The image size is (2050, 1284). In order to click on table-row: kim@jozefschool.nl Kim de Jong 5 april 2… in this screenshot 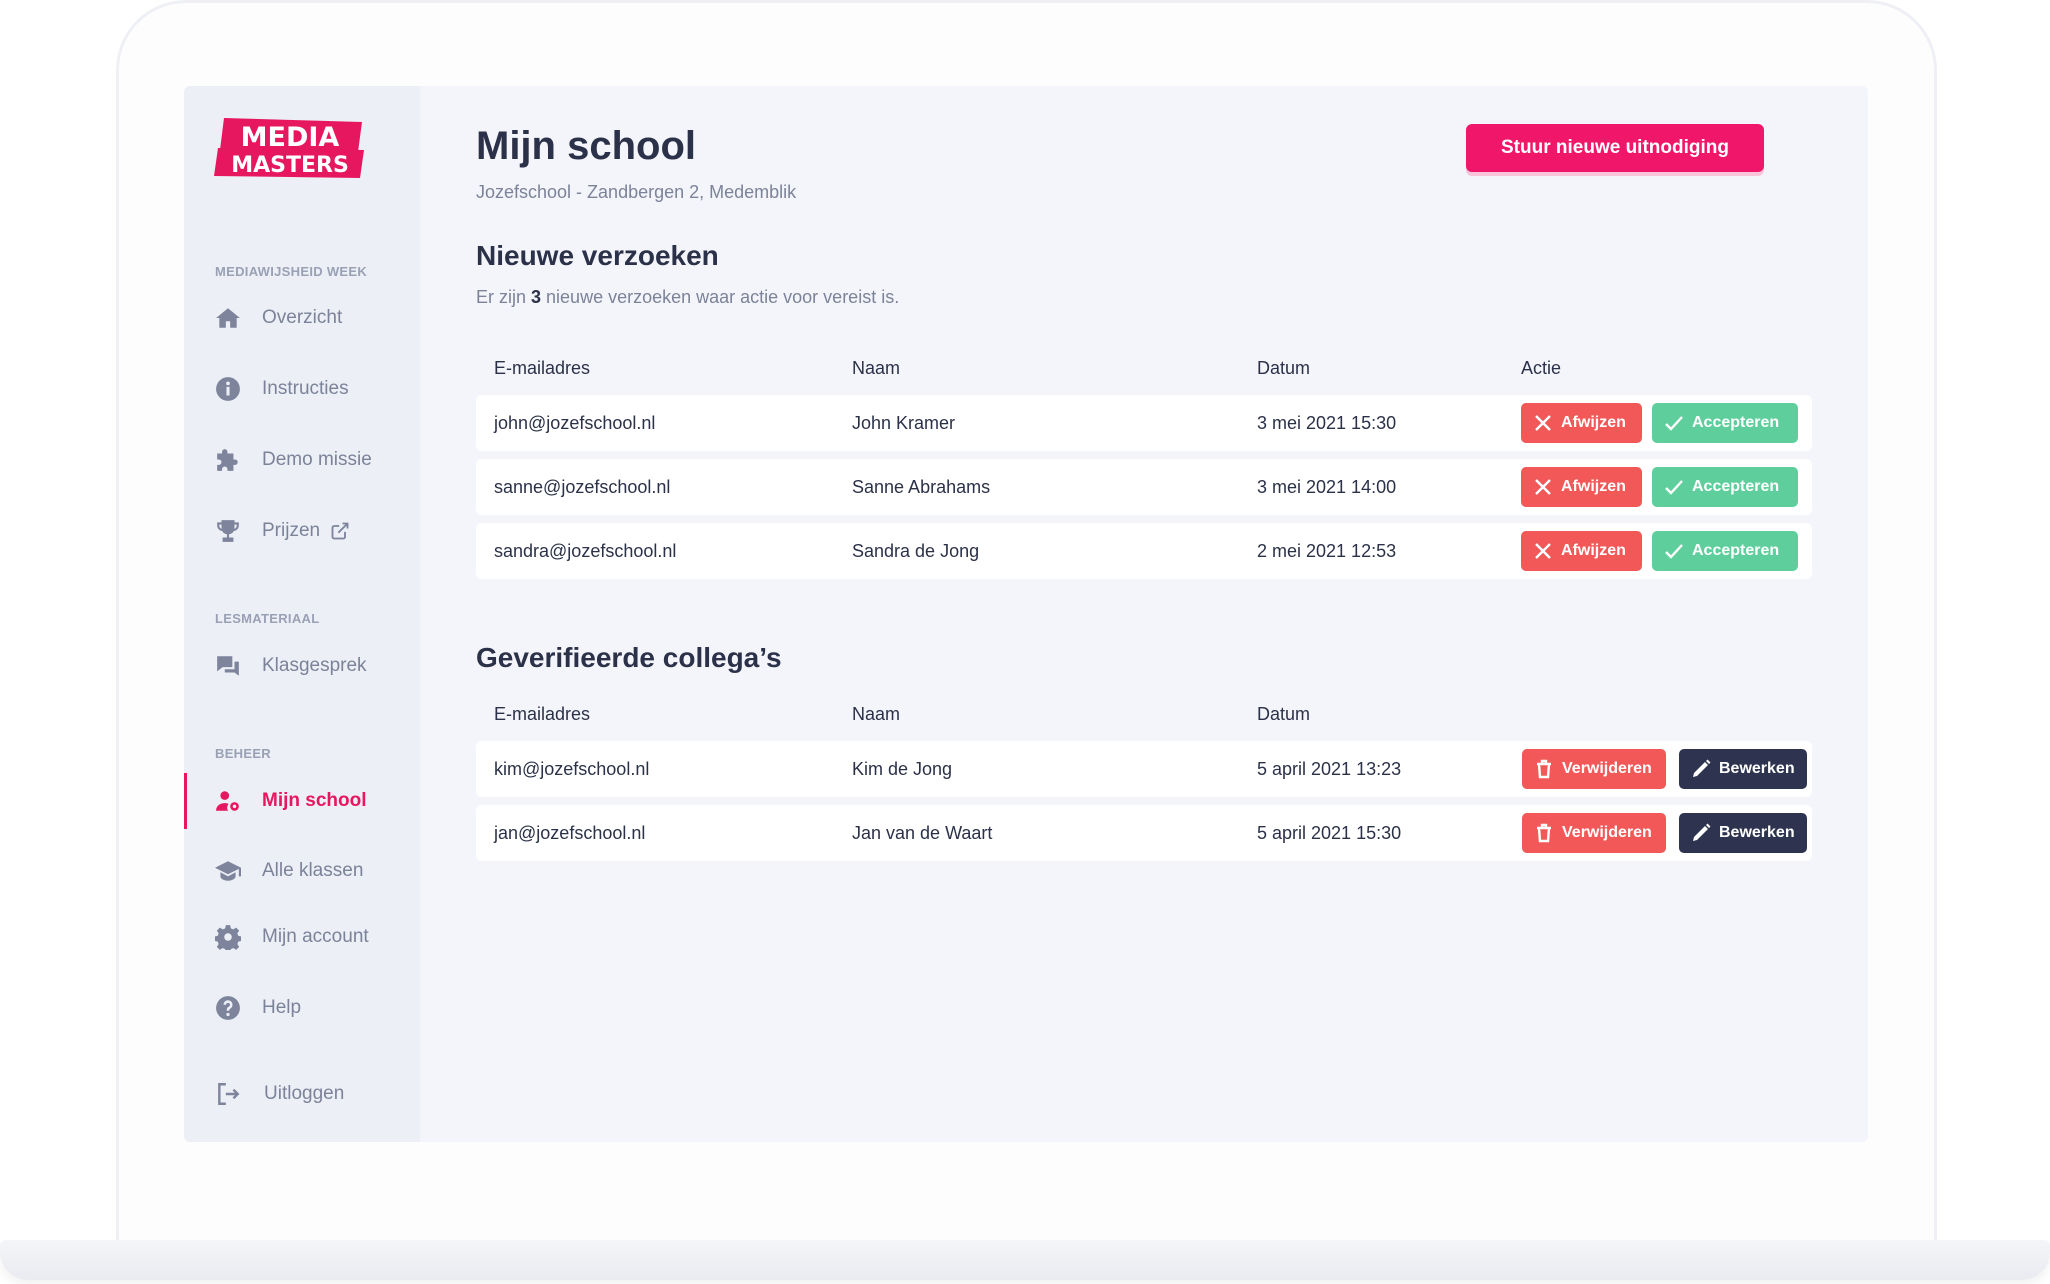, I will do `click(1144, 769)`.